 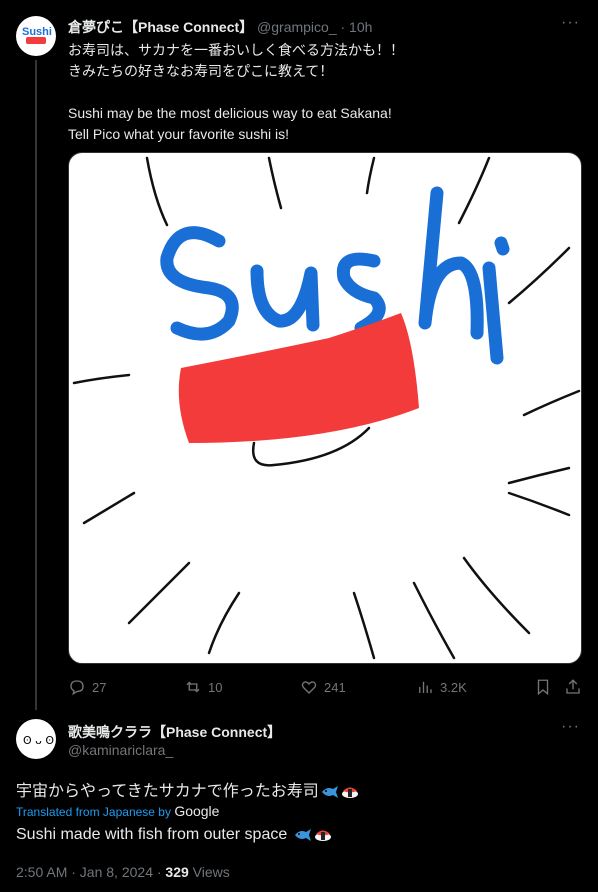 I want to click on post2-view-count: 329, so click(x=177, y=872).